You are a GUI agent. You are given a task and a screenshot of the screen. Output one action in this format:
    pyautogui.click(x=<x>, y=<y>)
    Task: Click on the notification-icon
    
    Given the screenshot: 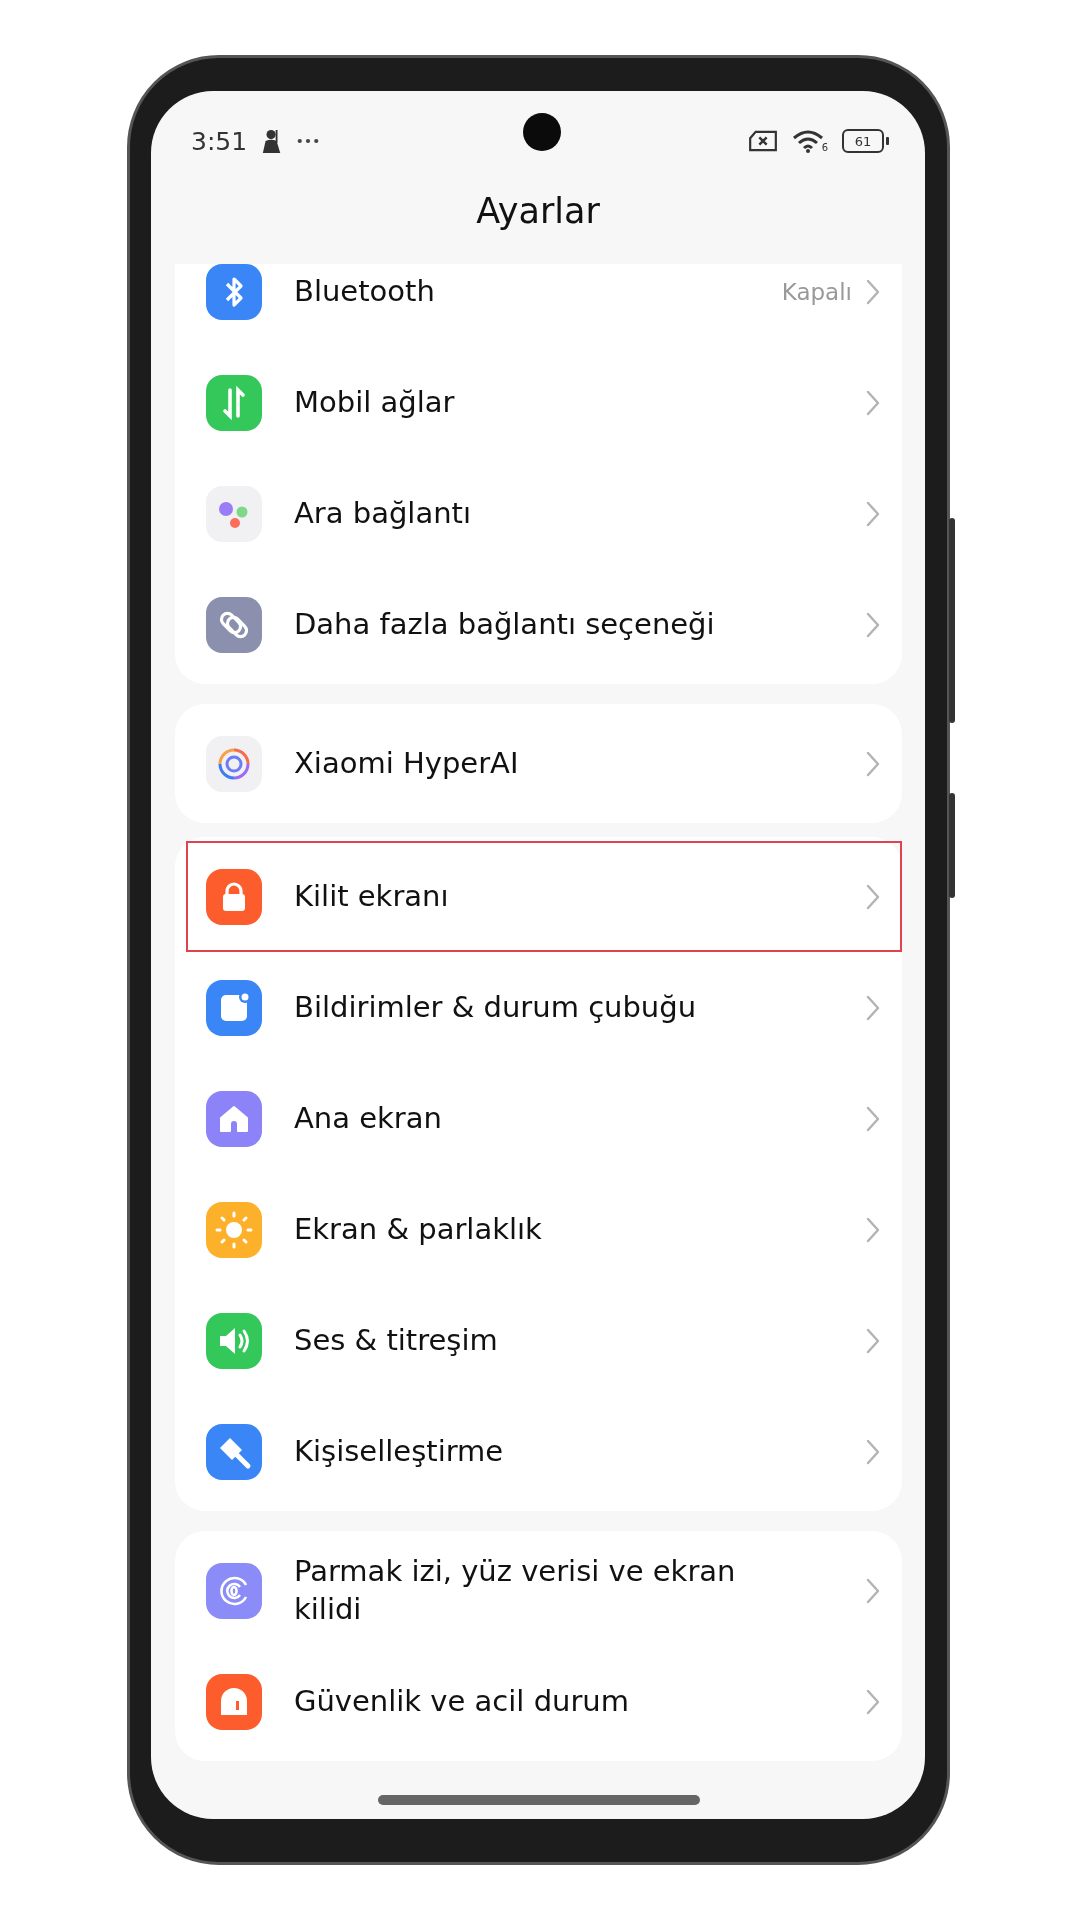 What is the action you would take?
    pyautogui.click(x=234, y=1007)
    